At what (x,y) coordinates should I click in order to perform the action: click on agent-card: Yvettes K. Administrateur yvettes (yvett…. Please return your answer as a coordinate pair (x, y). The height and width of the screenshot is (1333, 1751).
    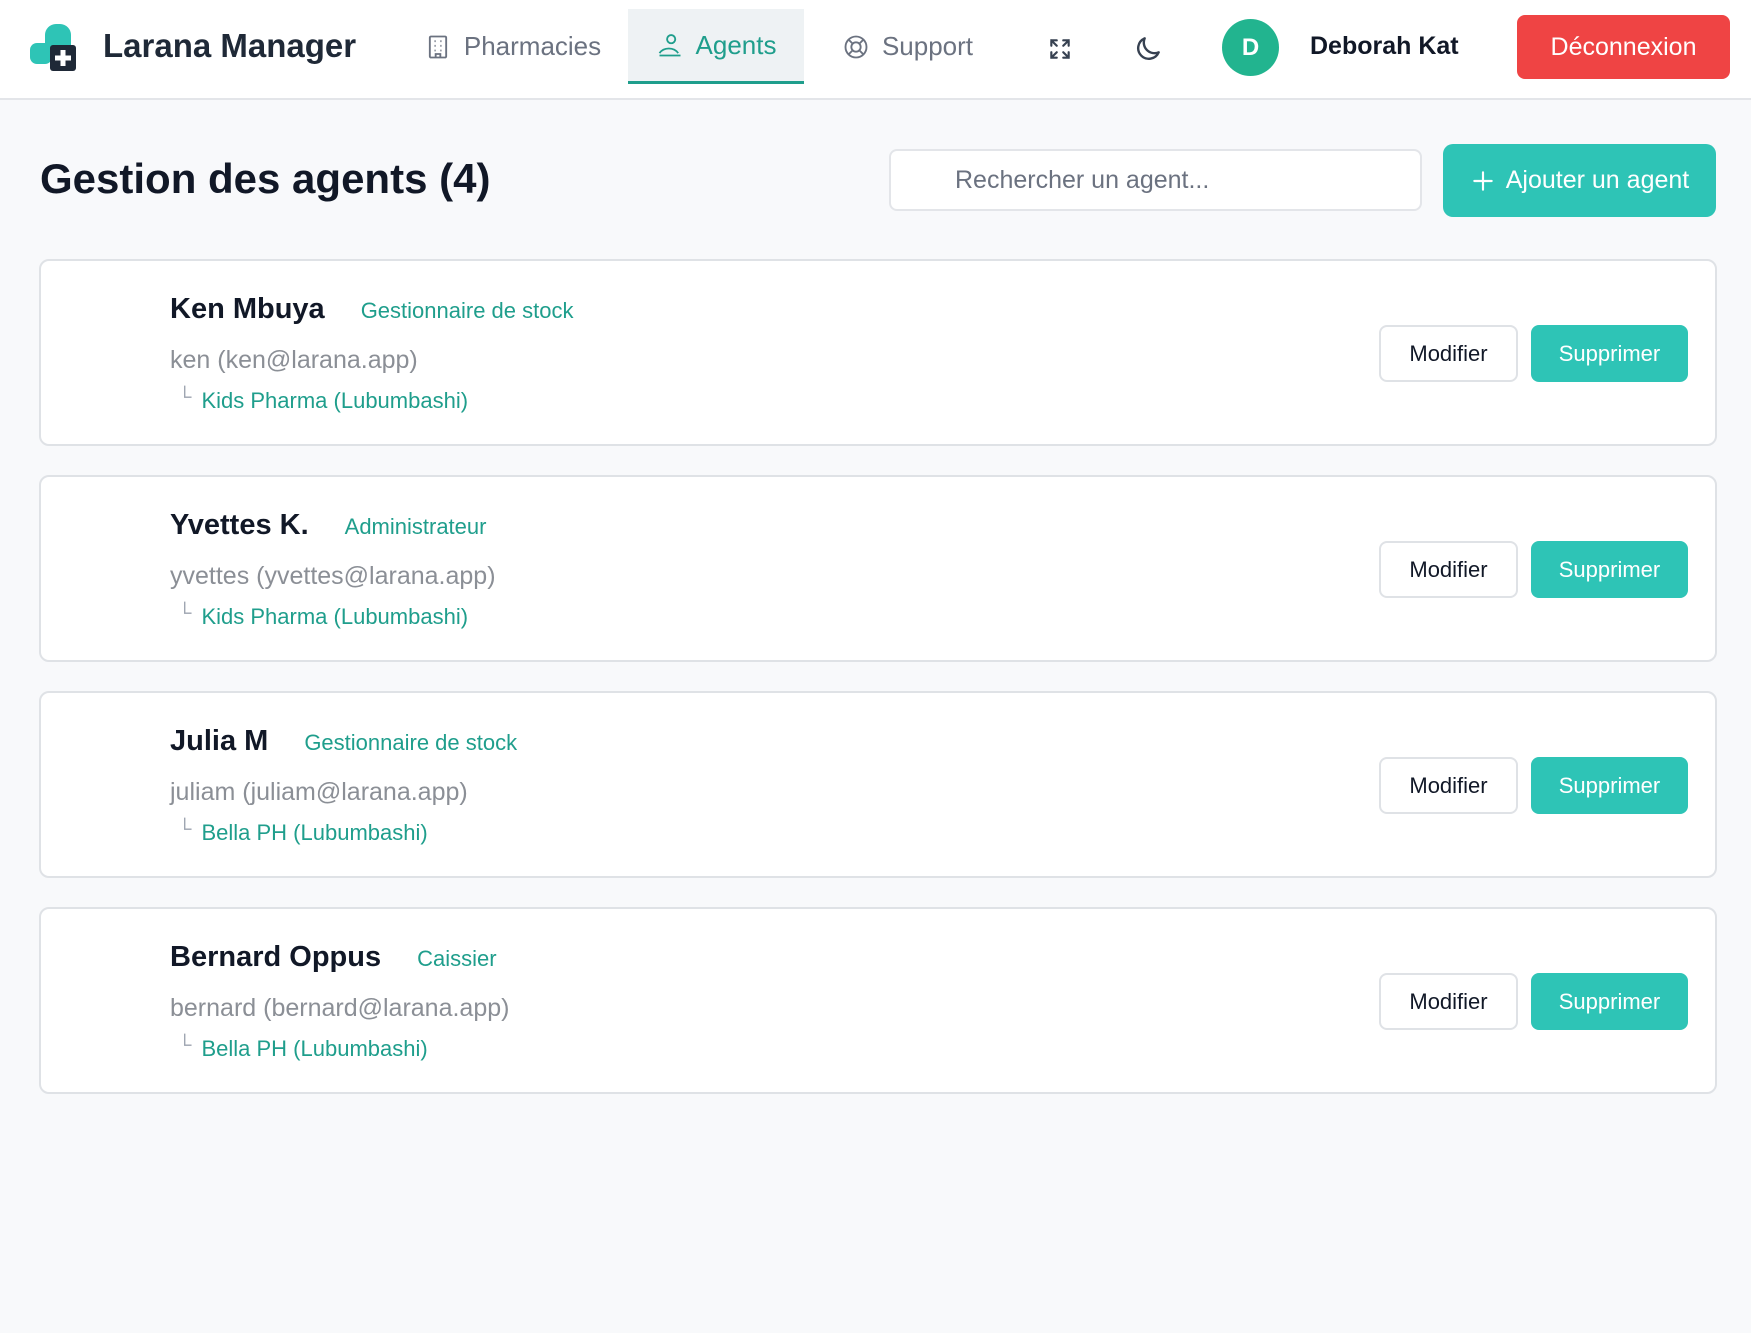
    Looking at the image, I should click on (878, 568).